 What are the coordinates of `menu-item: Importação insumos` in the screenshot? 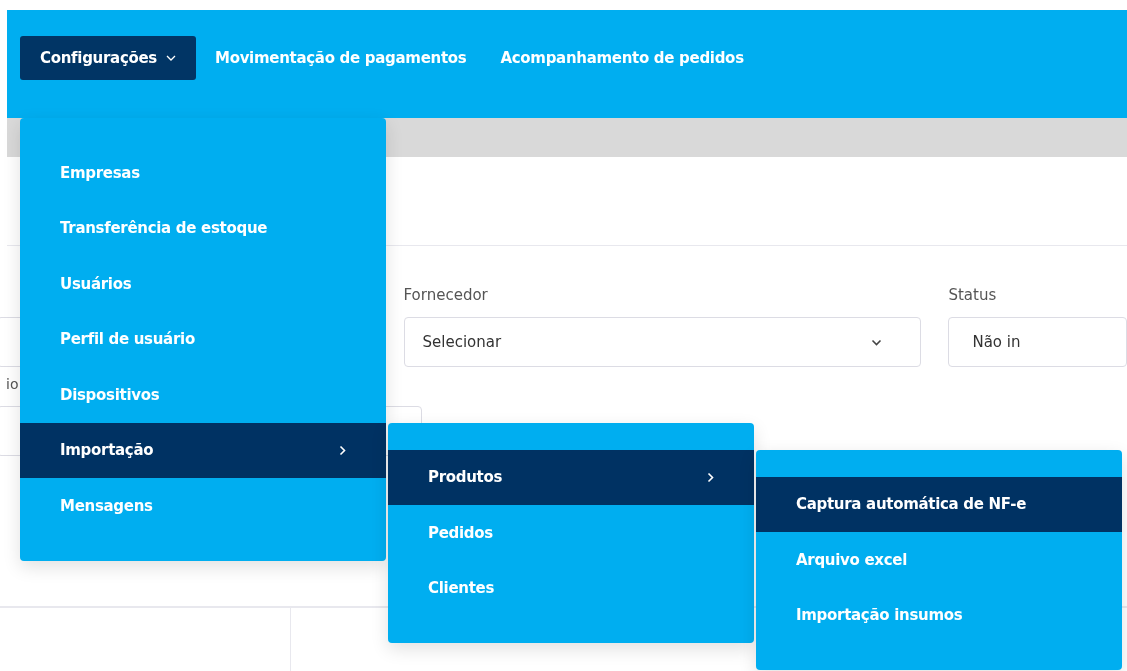 It's located at (939, 615).